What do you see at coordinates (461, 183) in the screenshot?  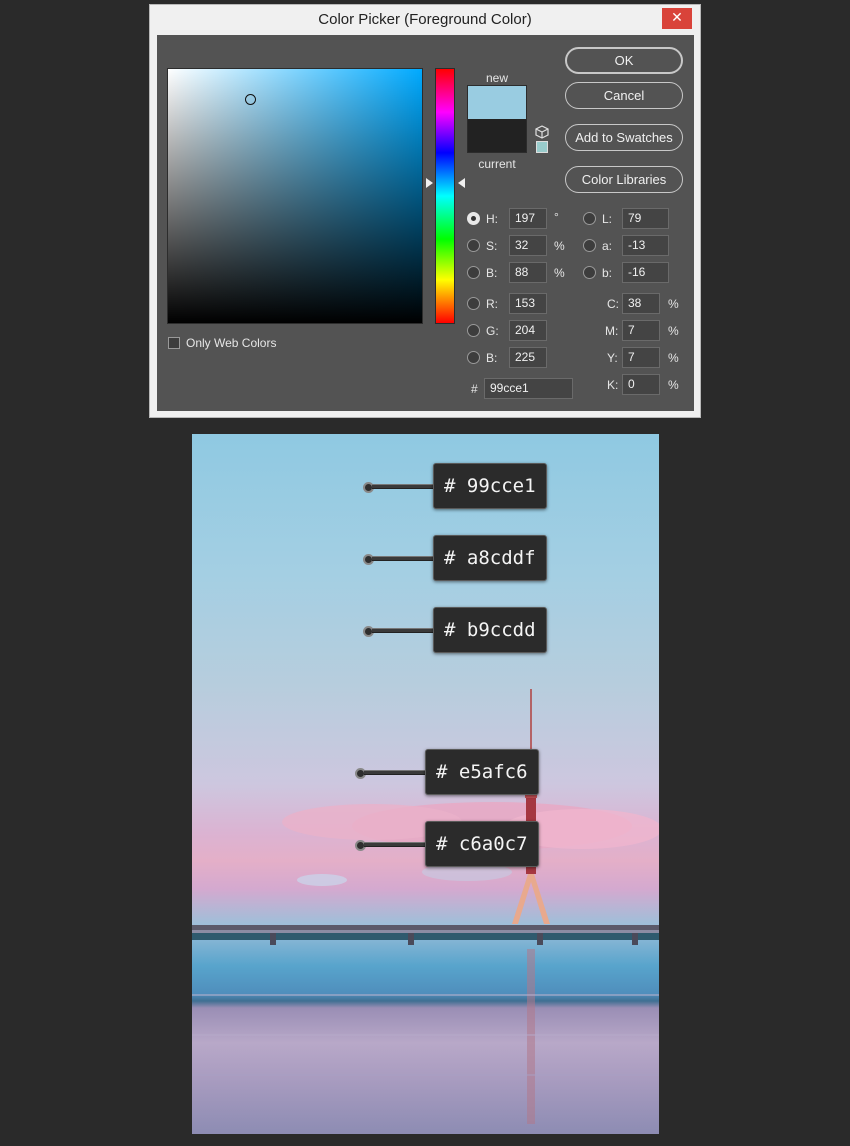 I see `hue-slider-right-arrow` at bounding box center [461, 183].